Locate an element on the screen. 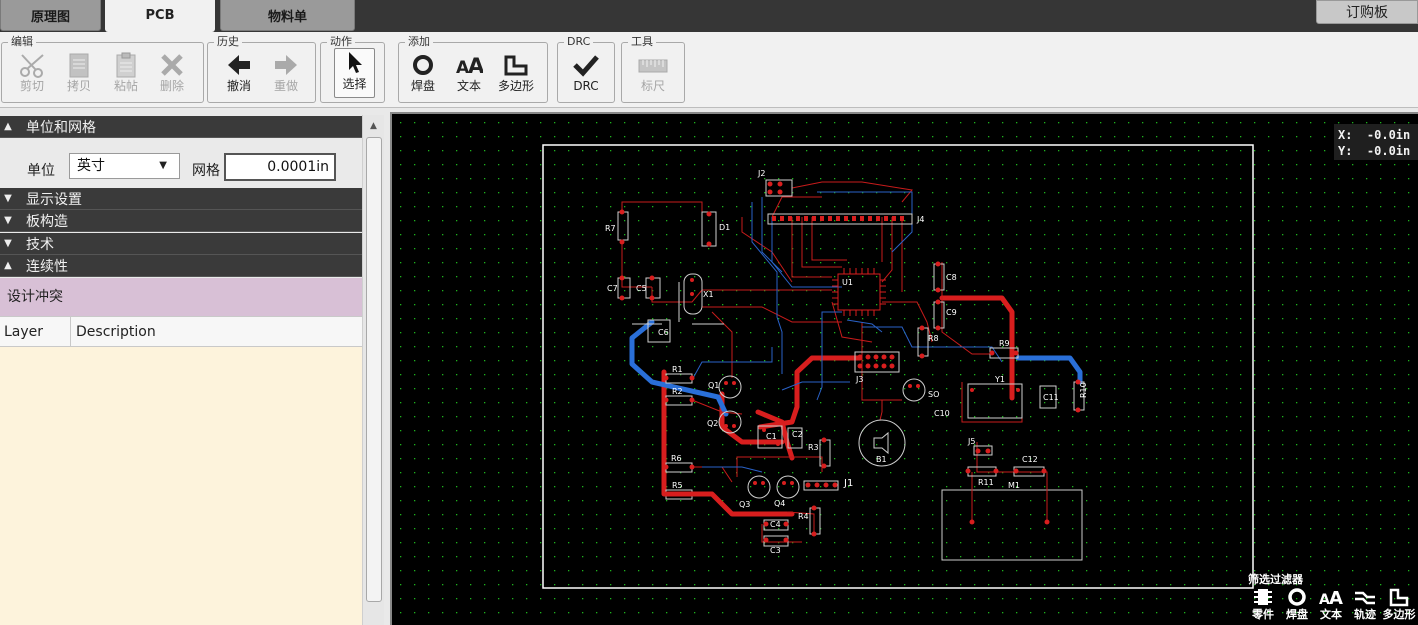 The image size is (1418, 625). filter-title: 筛选过滤器 is located at coordinates (1275, 579).